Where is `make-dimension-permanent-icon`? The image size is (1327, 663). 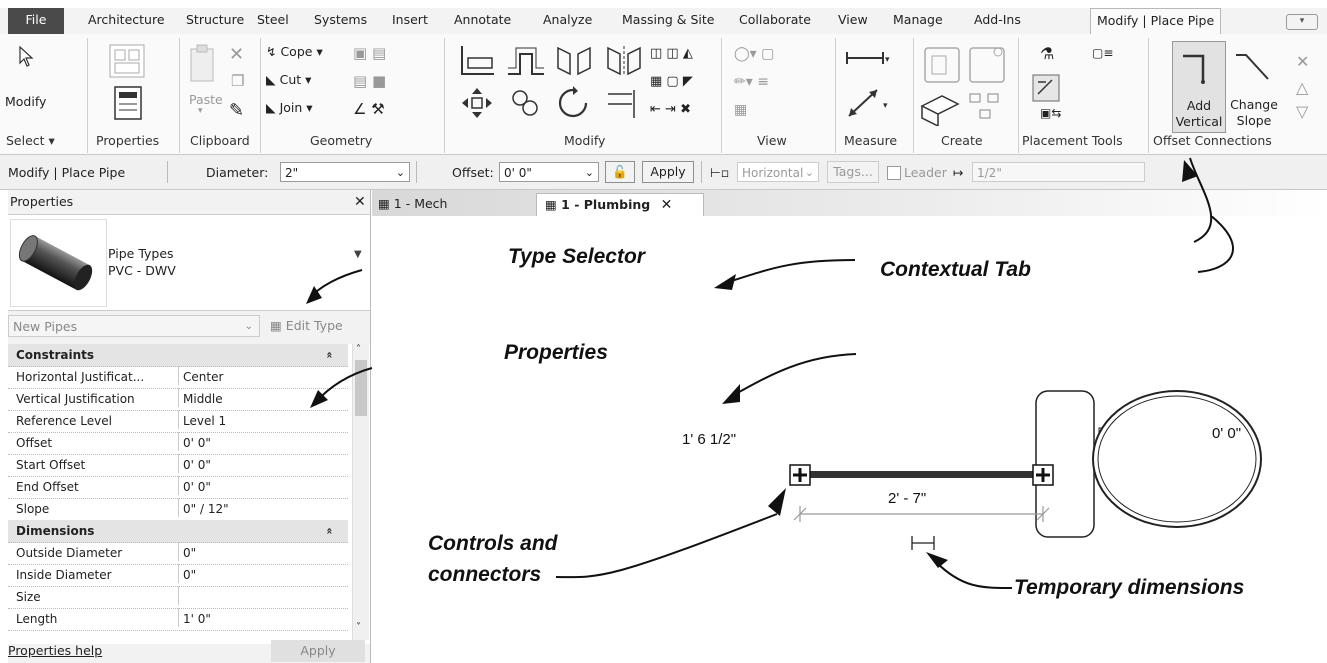
make-dimension-permanent-icon is located at coordinates (923, 543).